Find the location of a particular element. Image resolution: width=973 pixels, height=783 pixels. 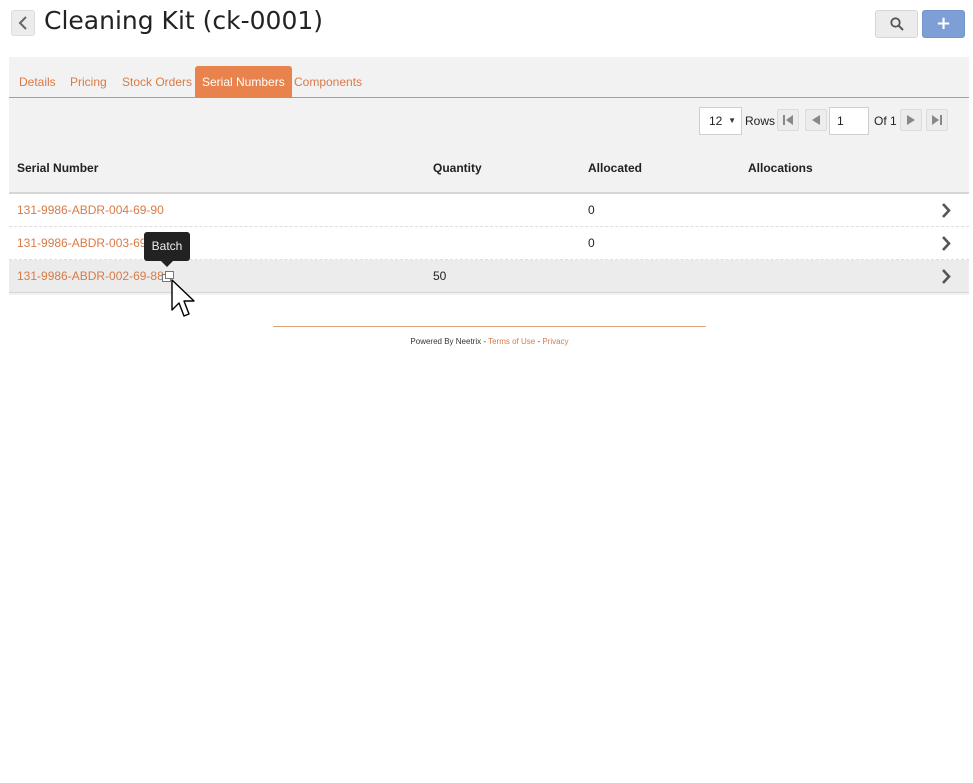

table-row: 131-9986-ABDR-004-69-90 0 is located at coordinates (489, 210).